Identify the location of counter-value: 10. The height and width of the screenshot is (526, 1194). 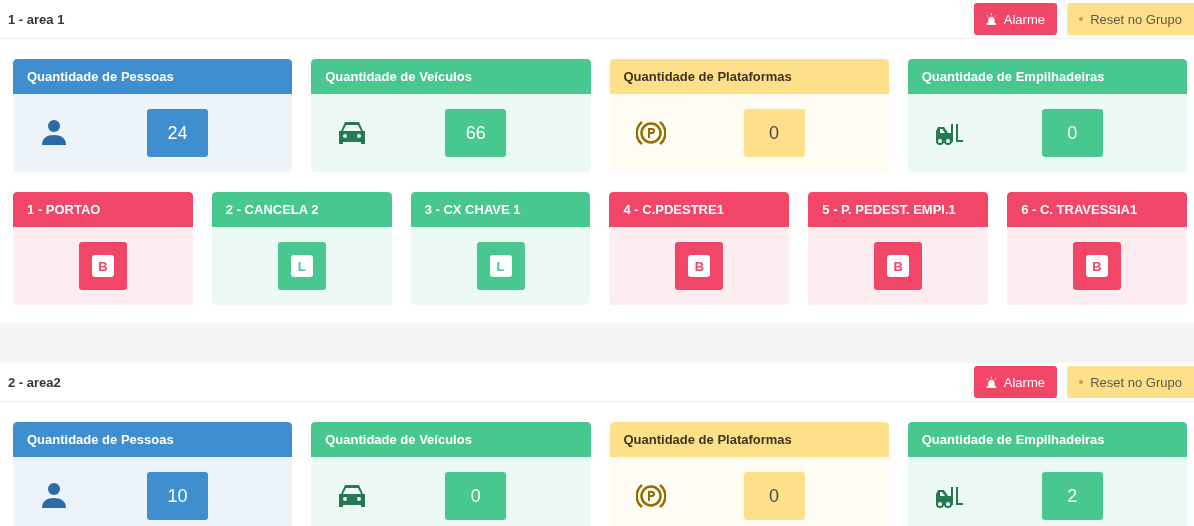
(177, 496).